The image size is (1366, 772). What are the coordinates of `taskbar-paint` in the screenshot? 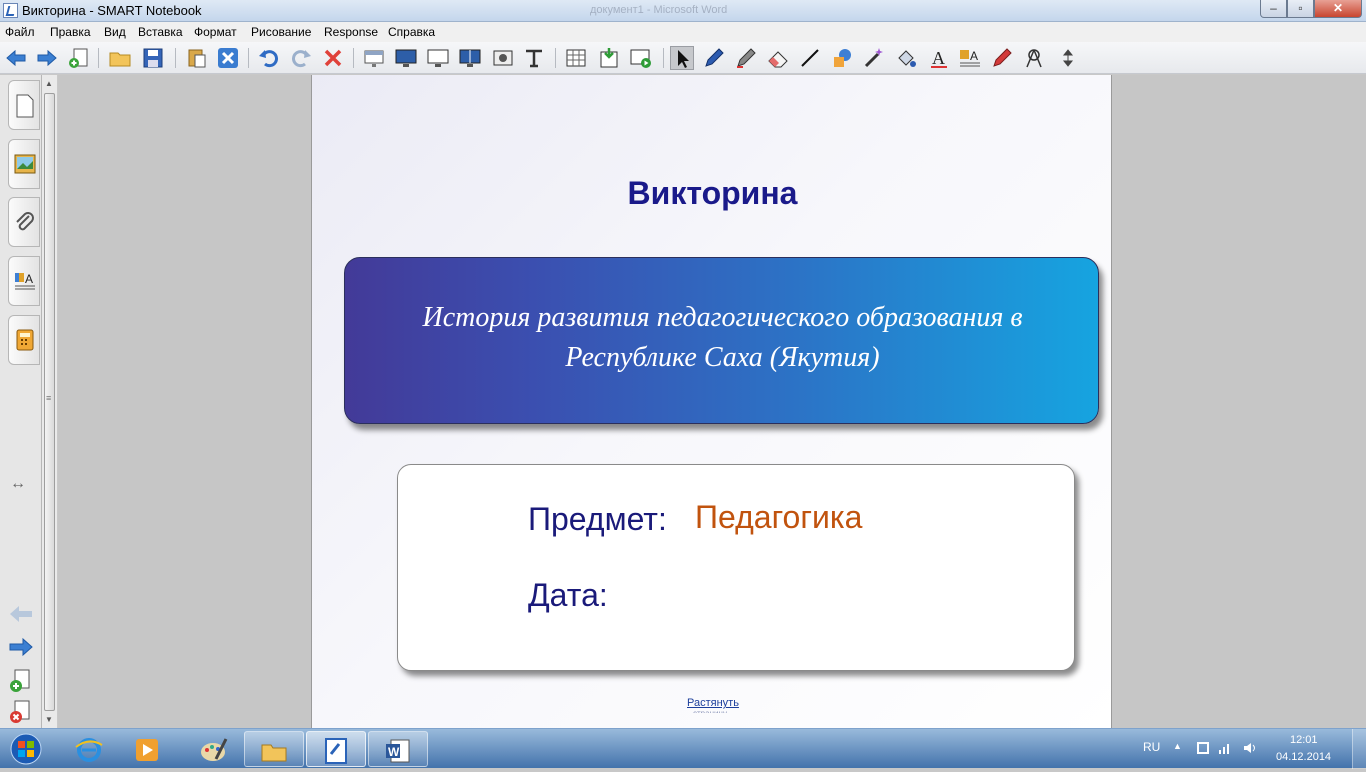 It's located at (214, 749).